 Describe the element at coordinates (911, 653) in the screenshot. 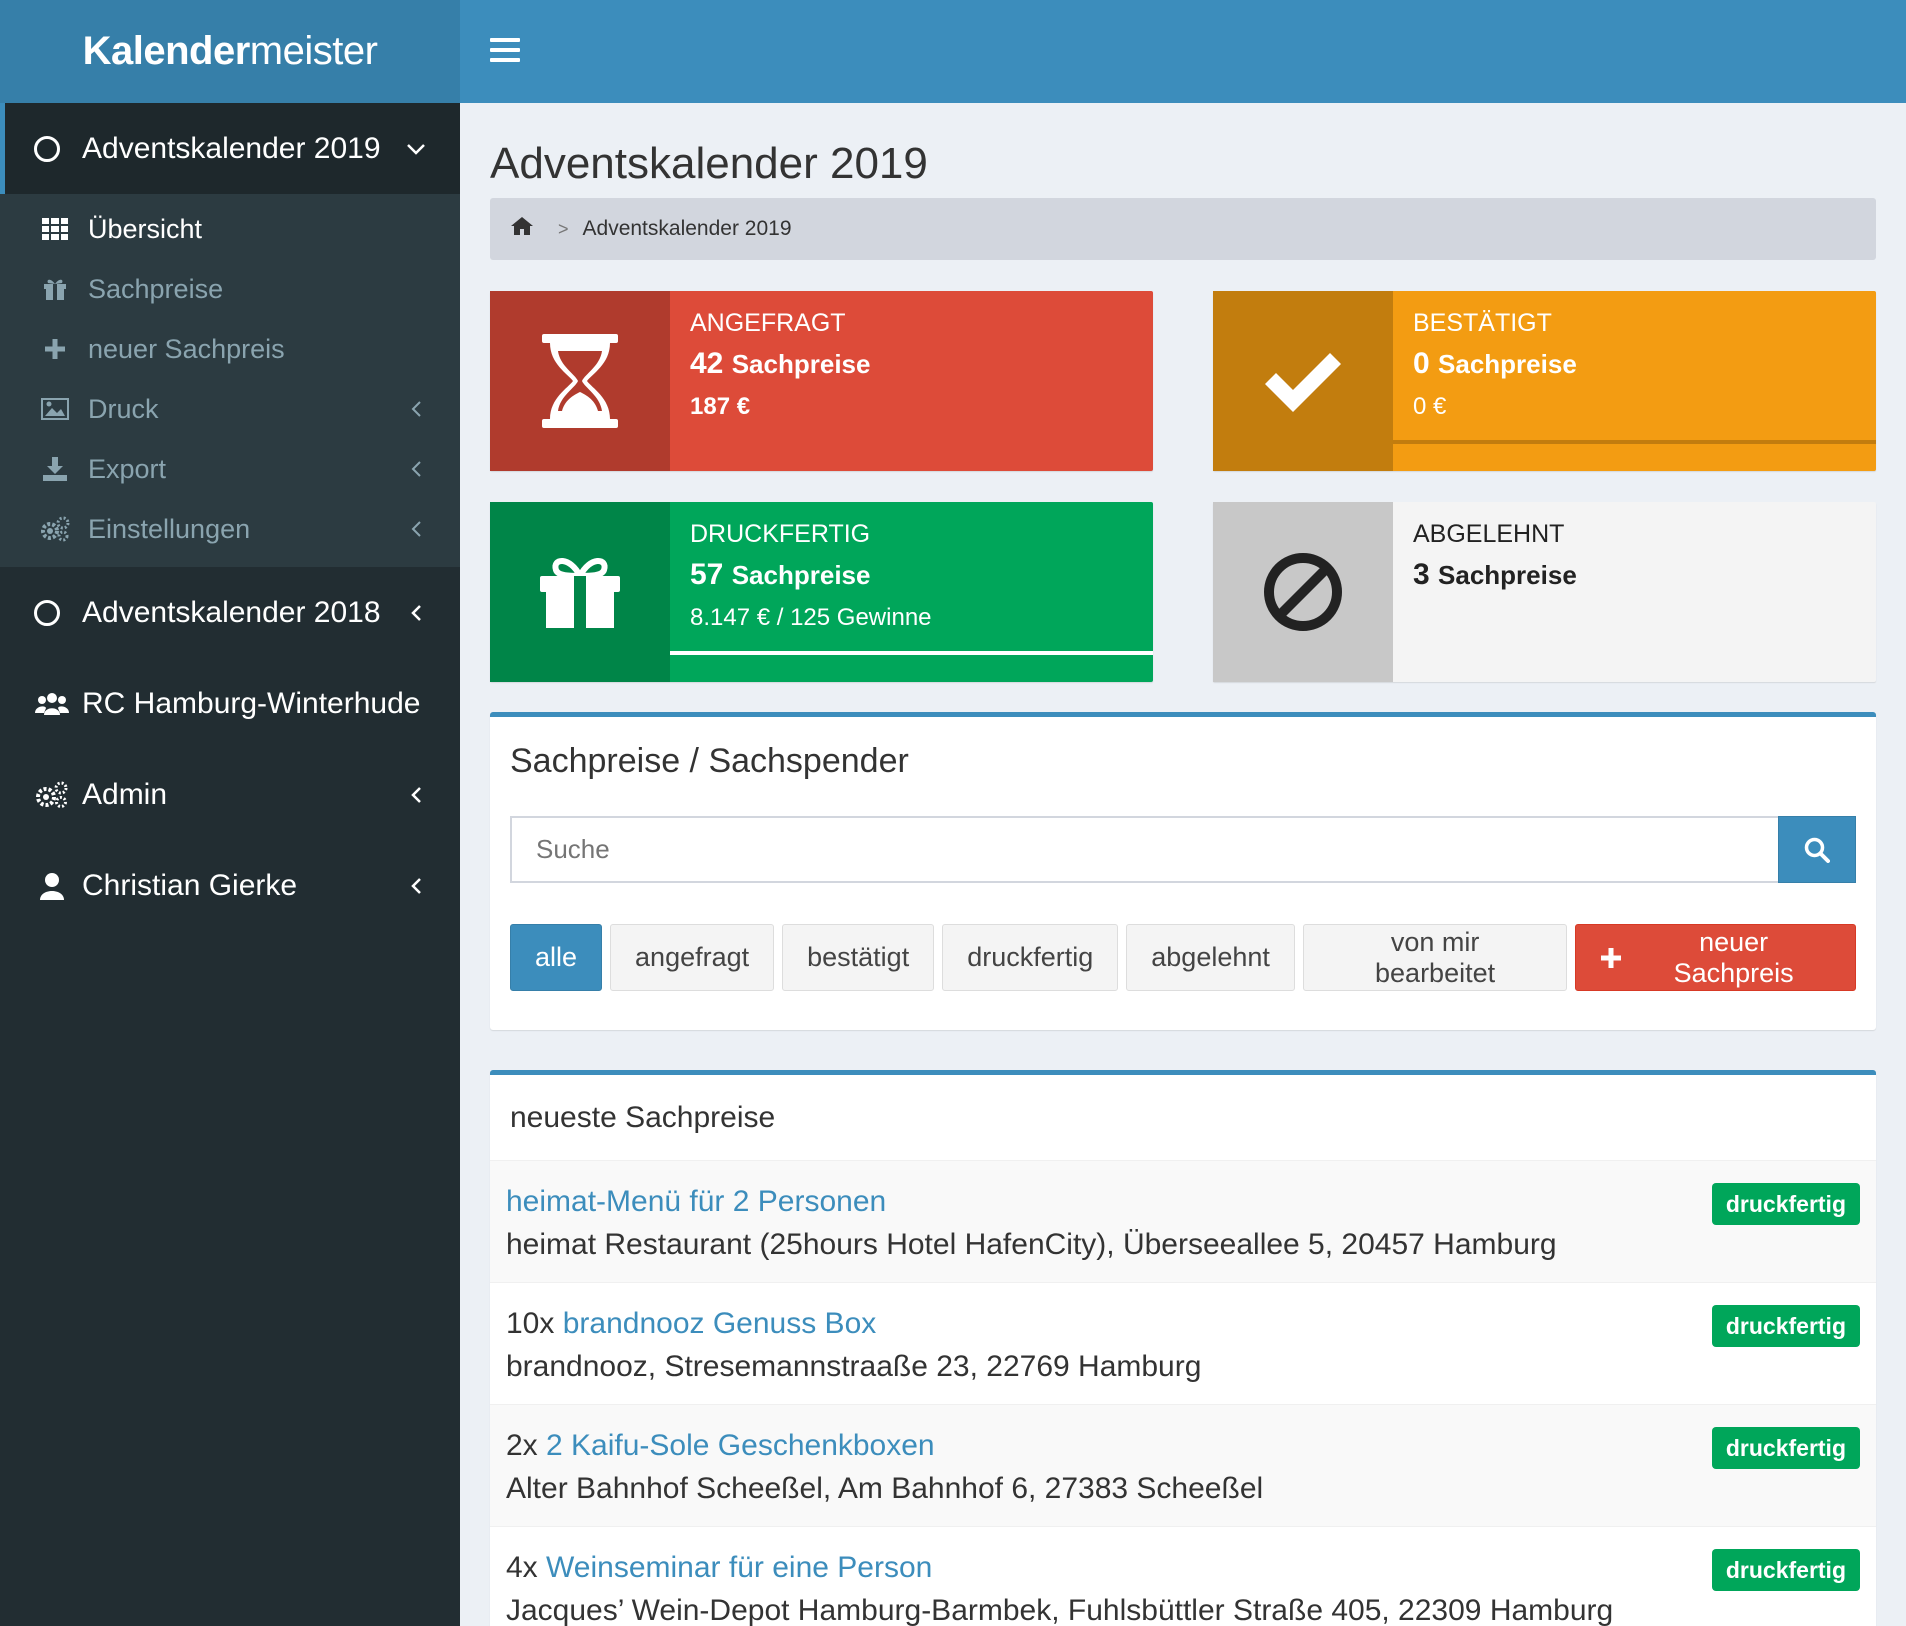

I see `progress-bar-printready` at that location.